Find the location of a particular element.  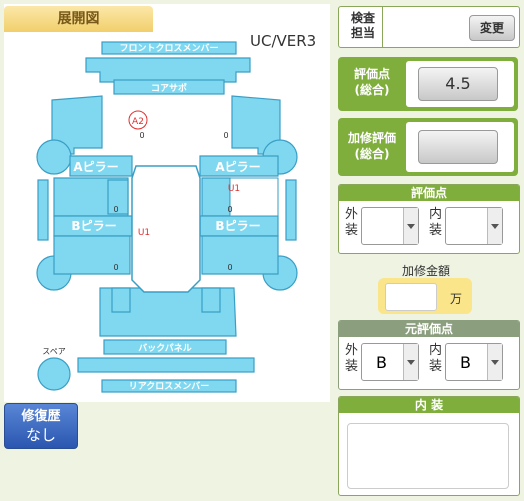

left-side-sill is located at coordinates (43, 210).